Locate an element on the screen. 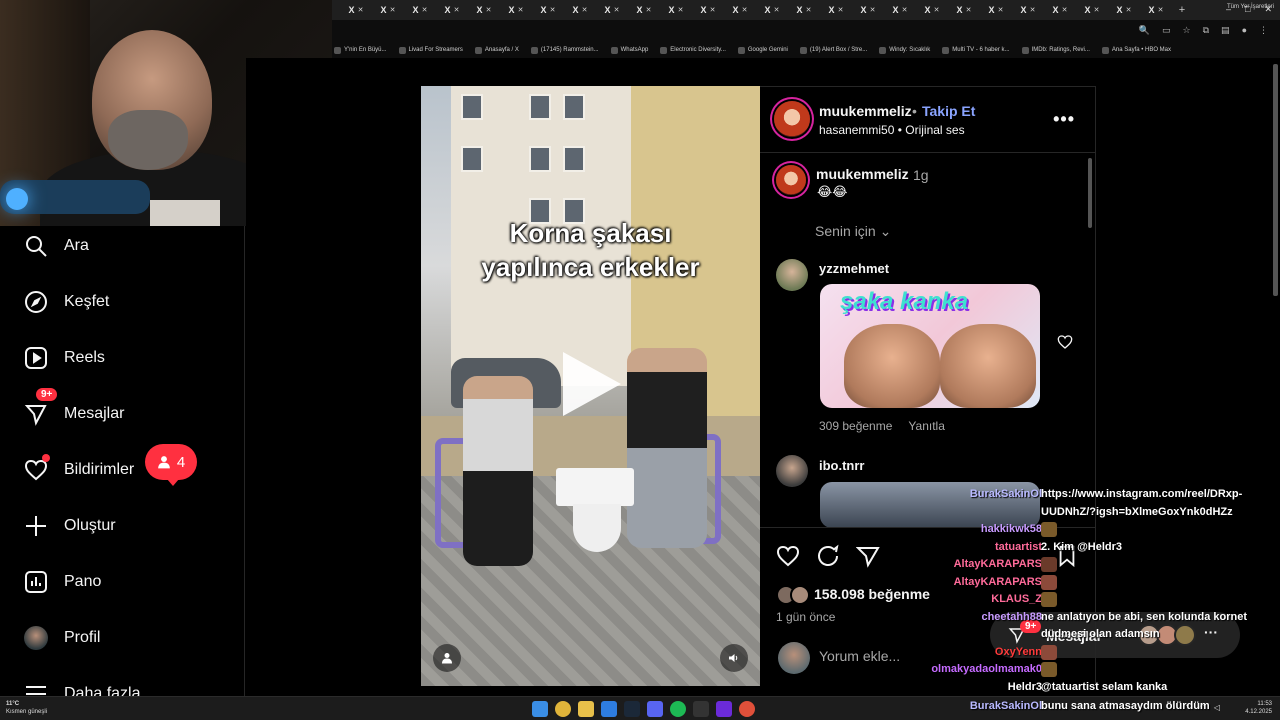 The height and width of the screenshot is (720, 1280). comment-icon is located at coordinates (828, 556).